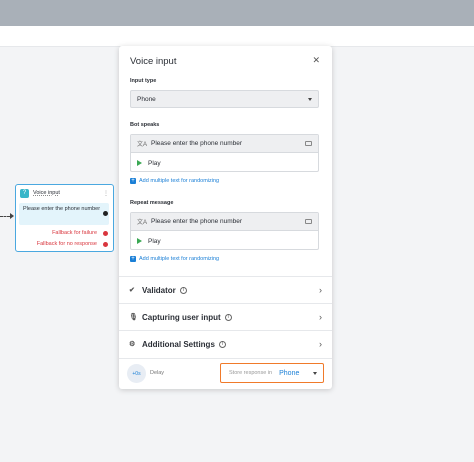 The height and width of the screenshot is (462, 474). What do you see at coordinates (143, 81) in the screenshot?
I see `input-type-label: Input type` at bounding box center [143, 81].